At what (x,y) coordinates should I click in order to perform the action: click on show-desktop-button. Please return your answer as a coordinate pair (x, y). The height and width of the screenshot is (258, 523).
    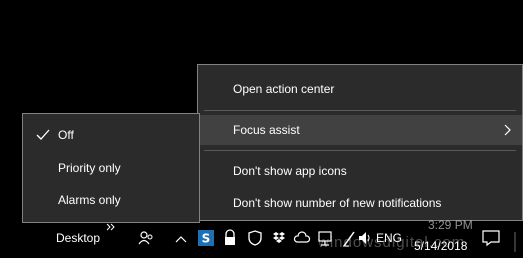
    Looking at the image, I should click on (517, 242).